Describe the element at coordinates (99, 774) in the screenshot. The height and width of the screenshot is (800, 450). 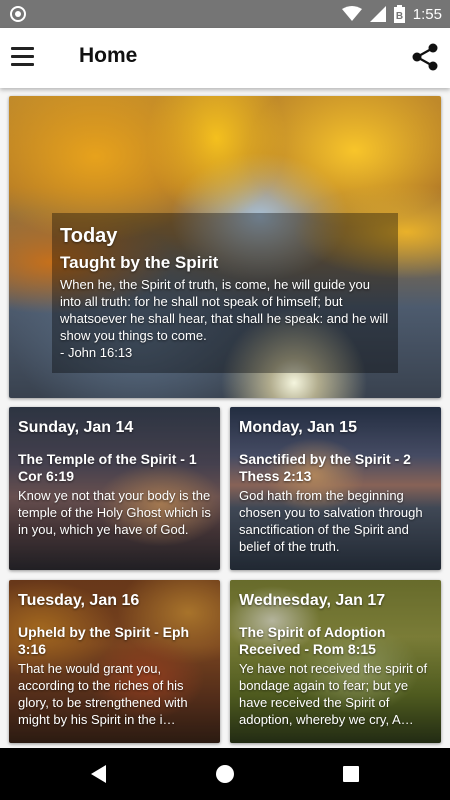
I see `back-icon` at that location.